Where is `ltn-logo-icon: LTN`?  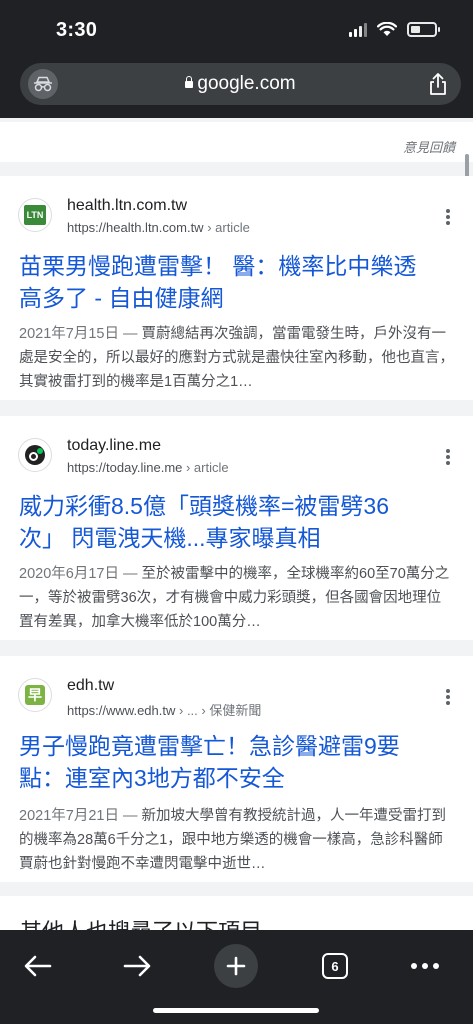 ltn-logo-icon: LTN is located at coordinates (35, 215).